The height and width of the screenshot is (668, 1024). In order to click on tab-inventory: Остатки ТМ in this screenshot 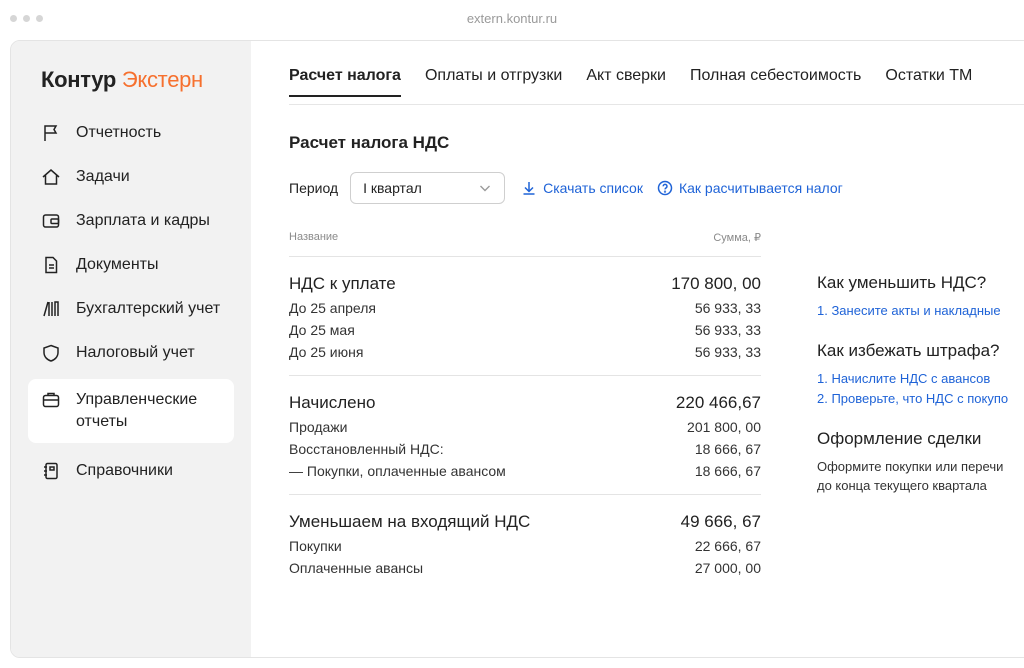, I will do `click(928, 82)`.